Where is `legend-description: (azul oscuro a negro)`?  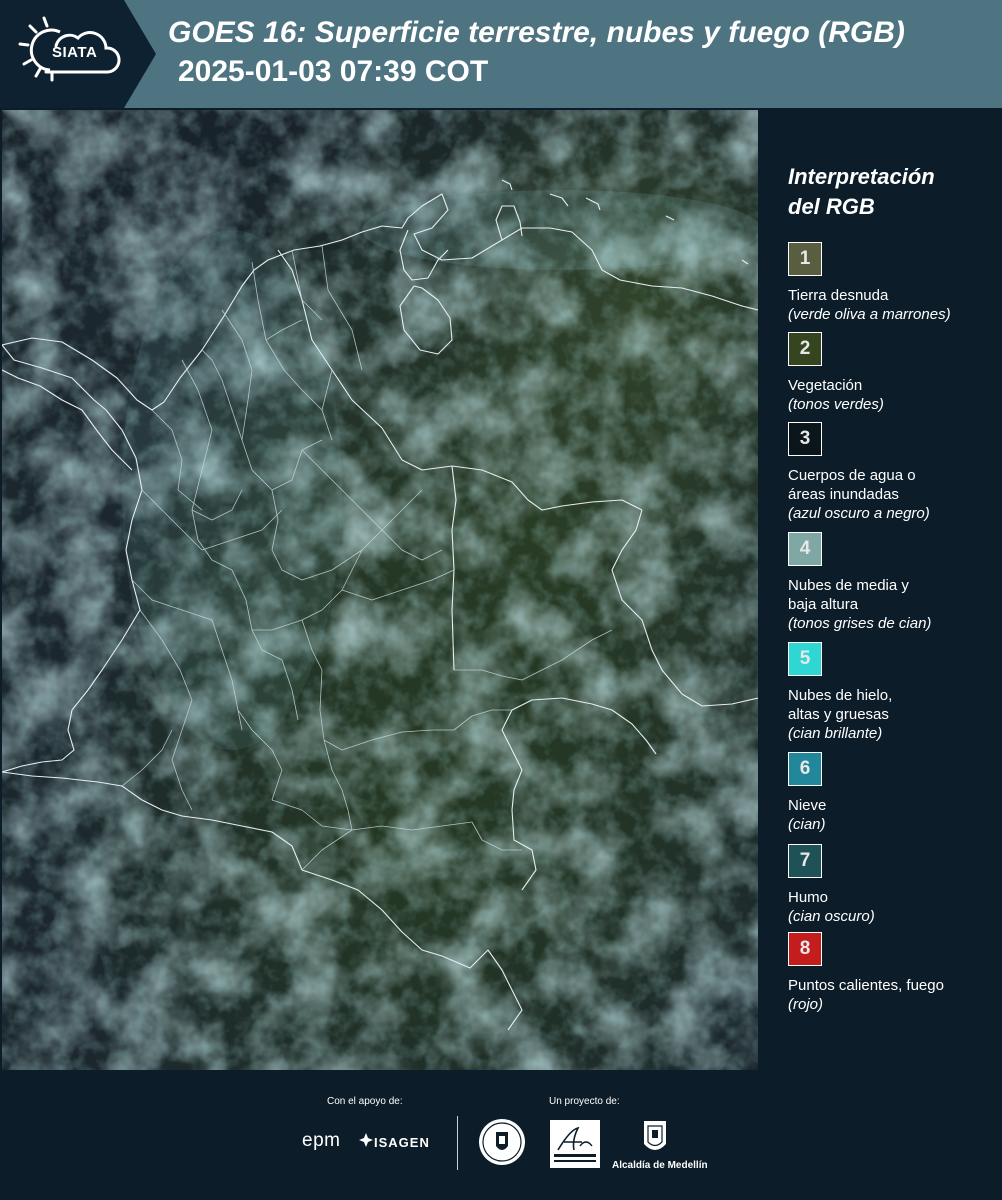
legend-description: (azul oscuro a negro) is located at coordinates (859, 513).